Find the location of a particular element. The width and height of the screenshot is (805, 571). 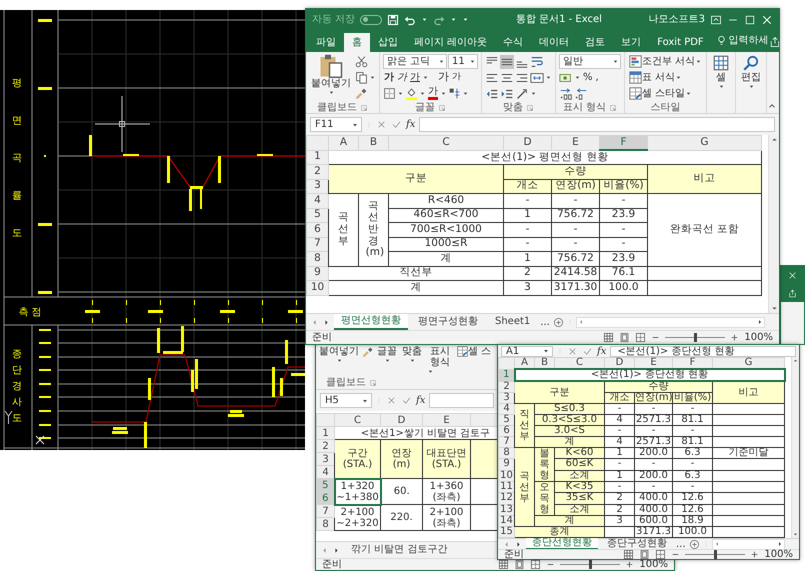

search-icon is located at coordinates (751, 63).